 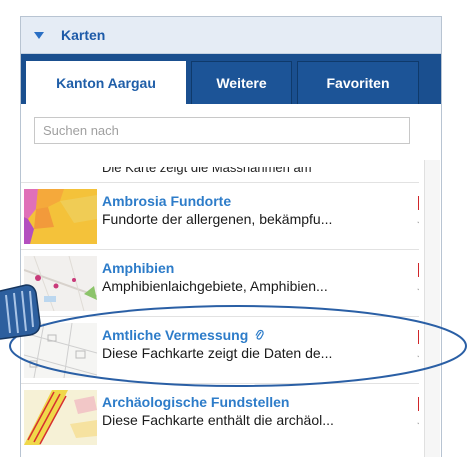 What do you see at coordinates (138, 268) in the screenshot?
I see `item-title: Amphibien` at bounding box center [138, 268].